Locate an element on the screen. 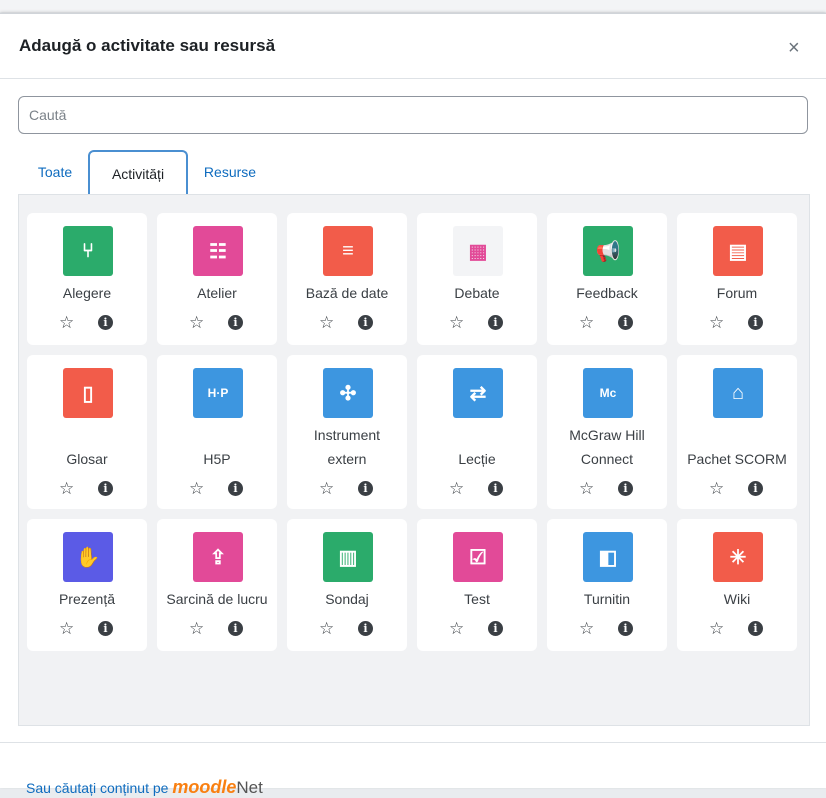  activity-card: ⇪ Sarcină de lucru ☆ i is located at coordinates (217, 585).